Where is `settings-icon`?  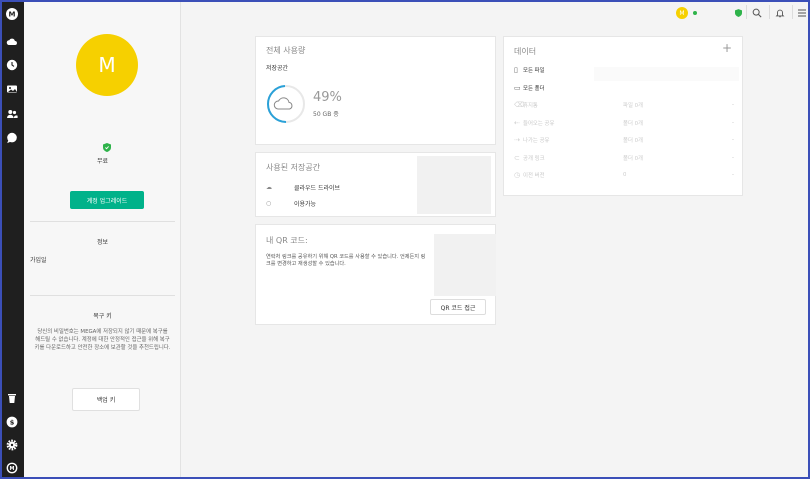 settings-icon is located at coordinates (12, 445).